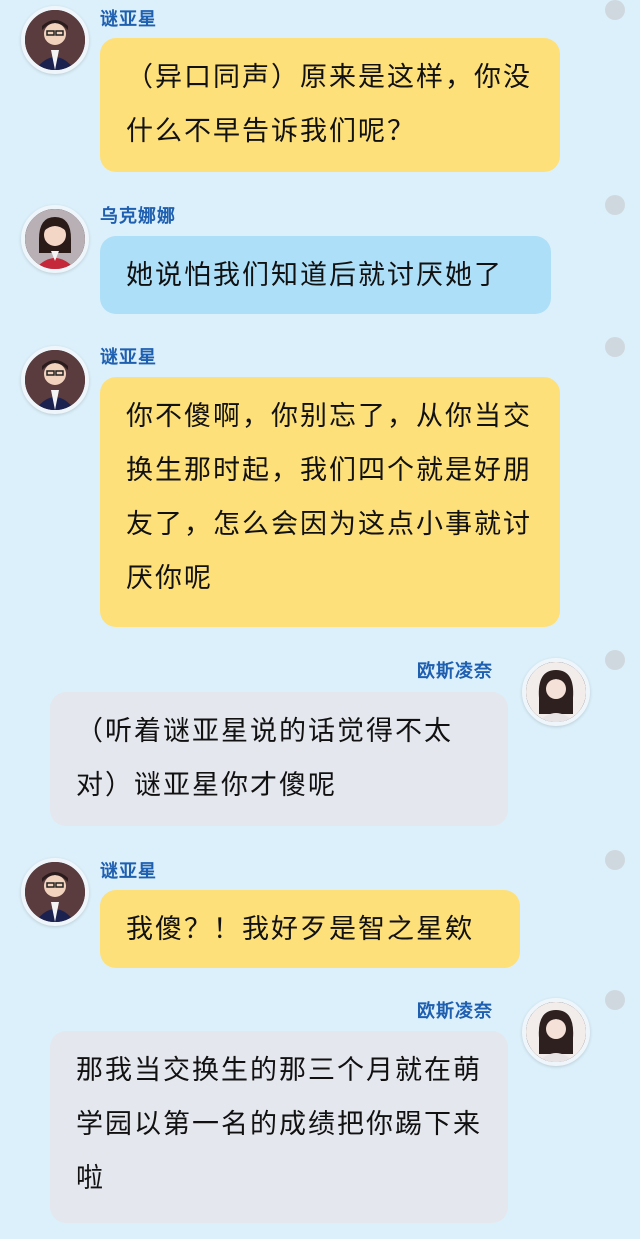 The width and height of the screenshot is (640, 1239). Describe the element at coordinates (279, 759) in the screenshot. I see `message-bubble: （听着谜亚星说的话觉得不太对）谜亚星你才傻呢` at that location.